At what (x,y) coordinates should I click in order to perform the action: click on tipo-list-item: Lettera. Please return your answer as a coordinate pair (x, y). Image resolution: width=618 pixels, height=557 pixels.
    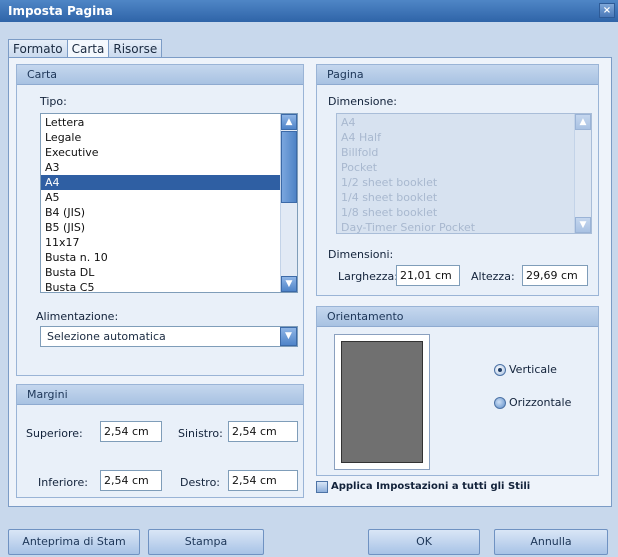
    Looking at the image, I should click on (169, 122).